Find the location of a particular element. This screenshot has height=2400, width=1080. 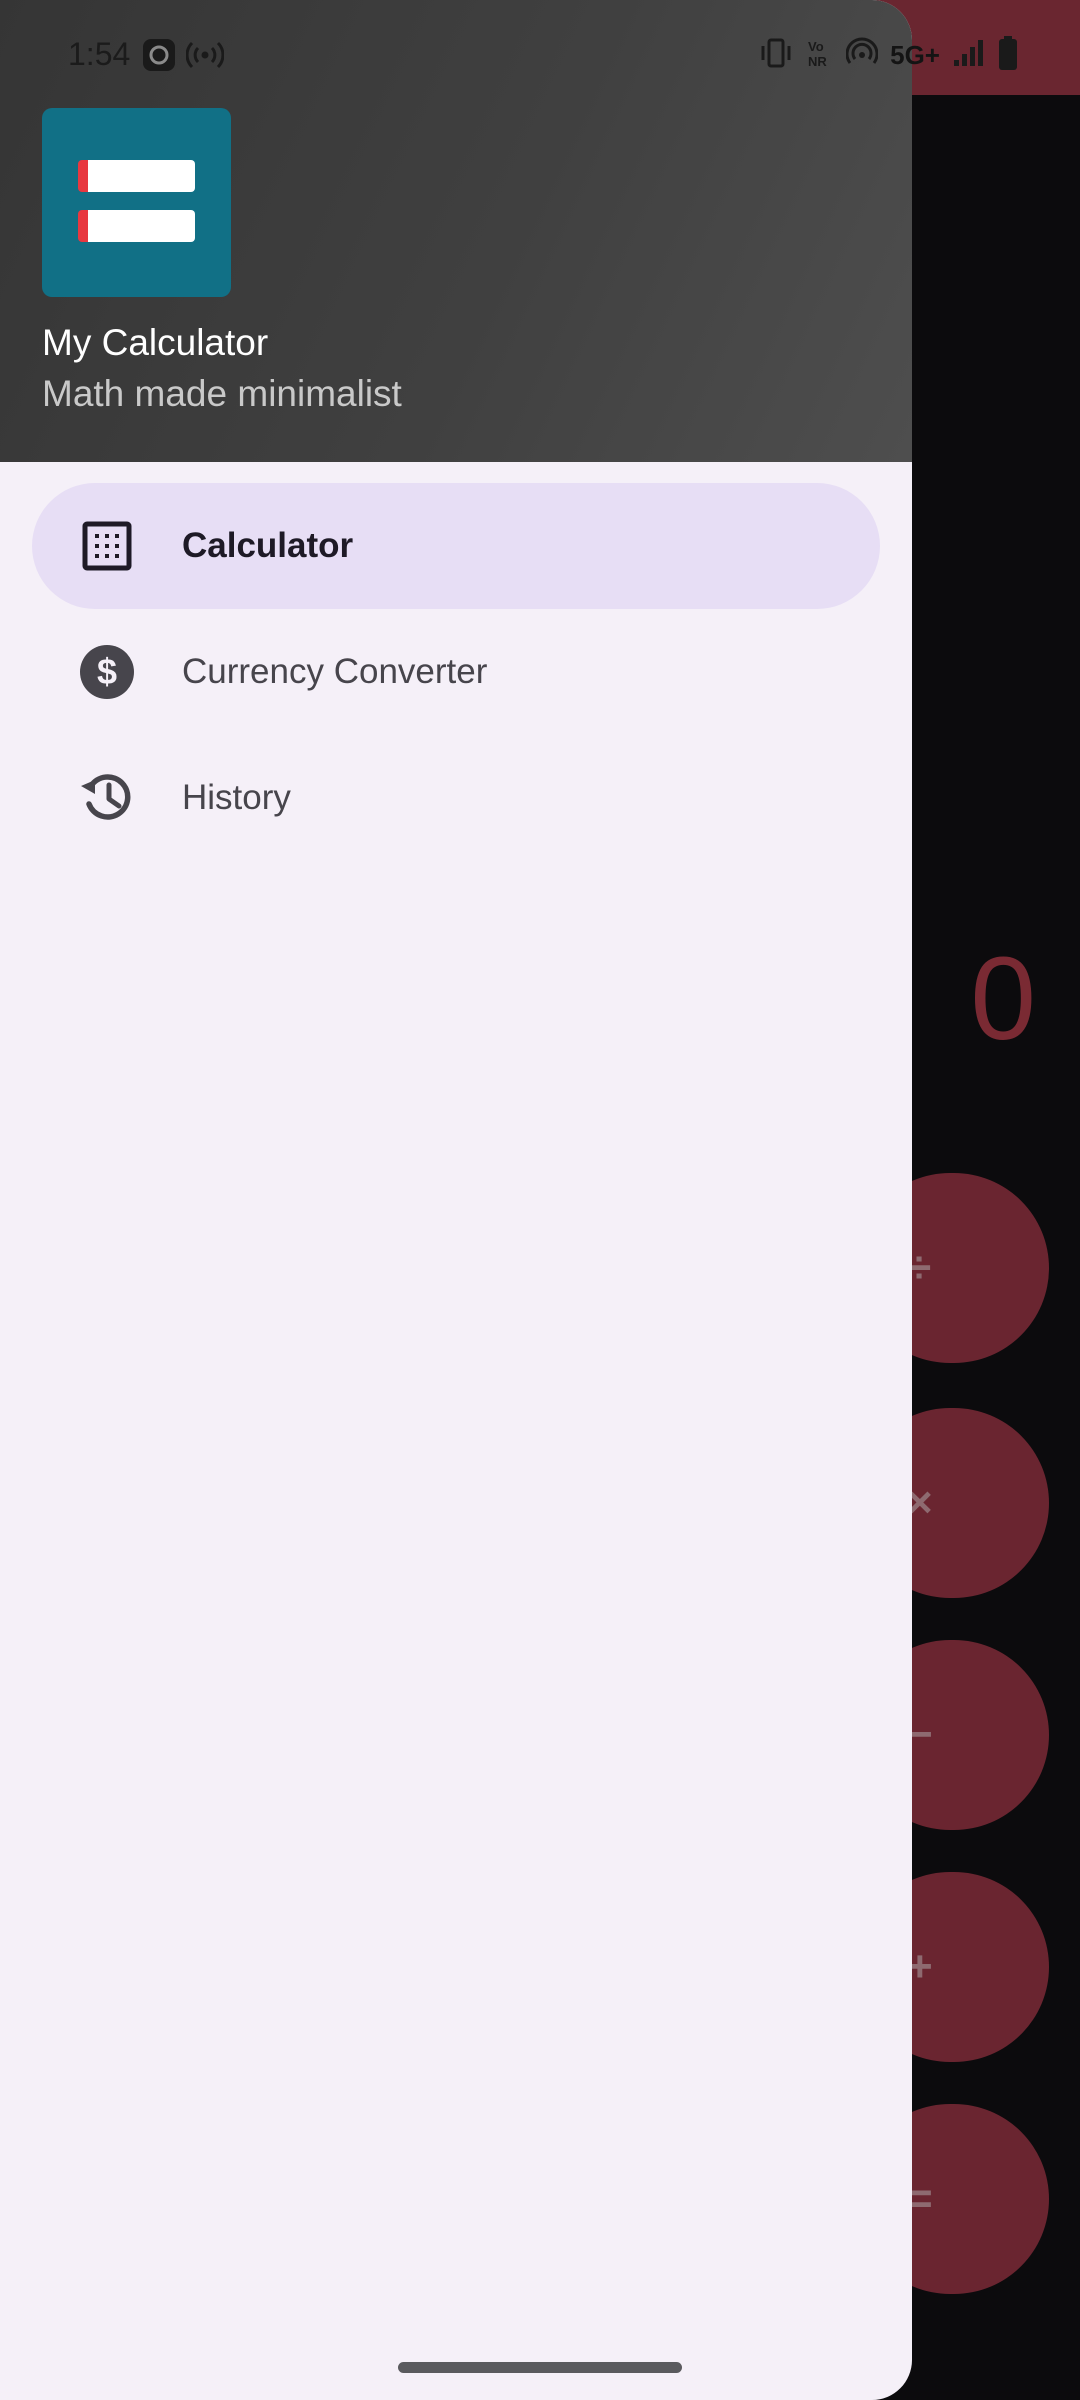

drawer-item-label: Currency Converter is located at coordinates (335, 671).